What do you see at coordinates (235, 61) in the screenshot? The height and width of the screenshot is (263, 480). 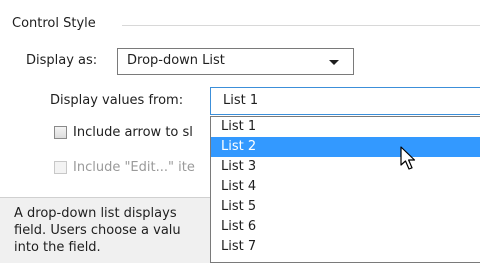 I see `display-as-select: Drop-down List` at bounding box center [235, 61].